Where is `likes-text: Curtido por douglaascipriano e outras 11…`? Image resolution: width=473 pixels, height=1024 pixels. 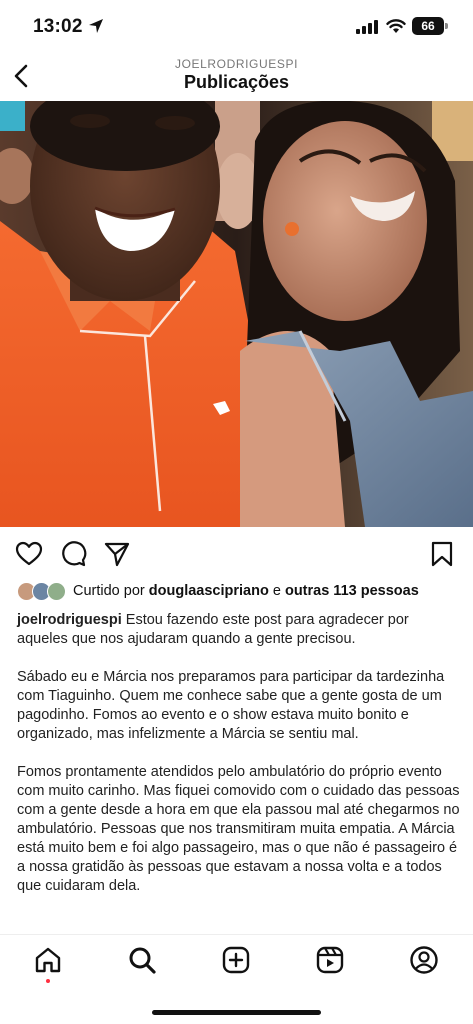
likes-text: Curtido por douglaascipriano e outras 11… is located at coordinates (246, 591).